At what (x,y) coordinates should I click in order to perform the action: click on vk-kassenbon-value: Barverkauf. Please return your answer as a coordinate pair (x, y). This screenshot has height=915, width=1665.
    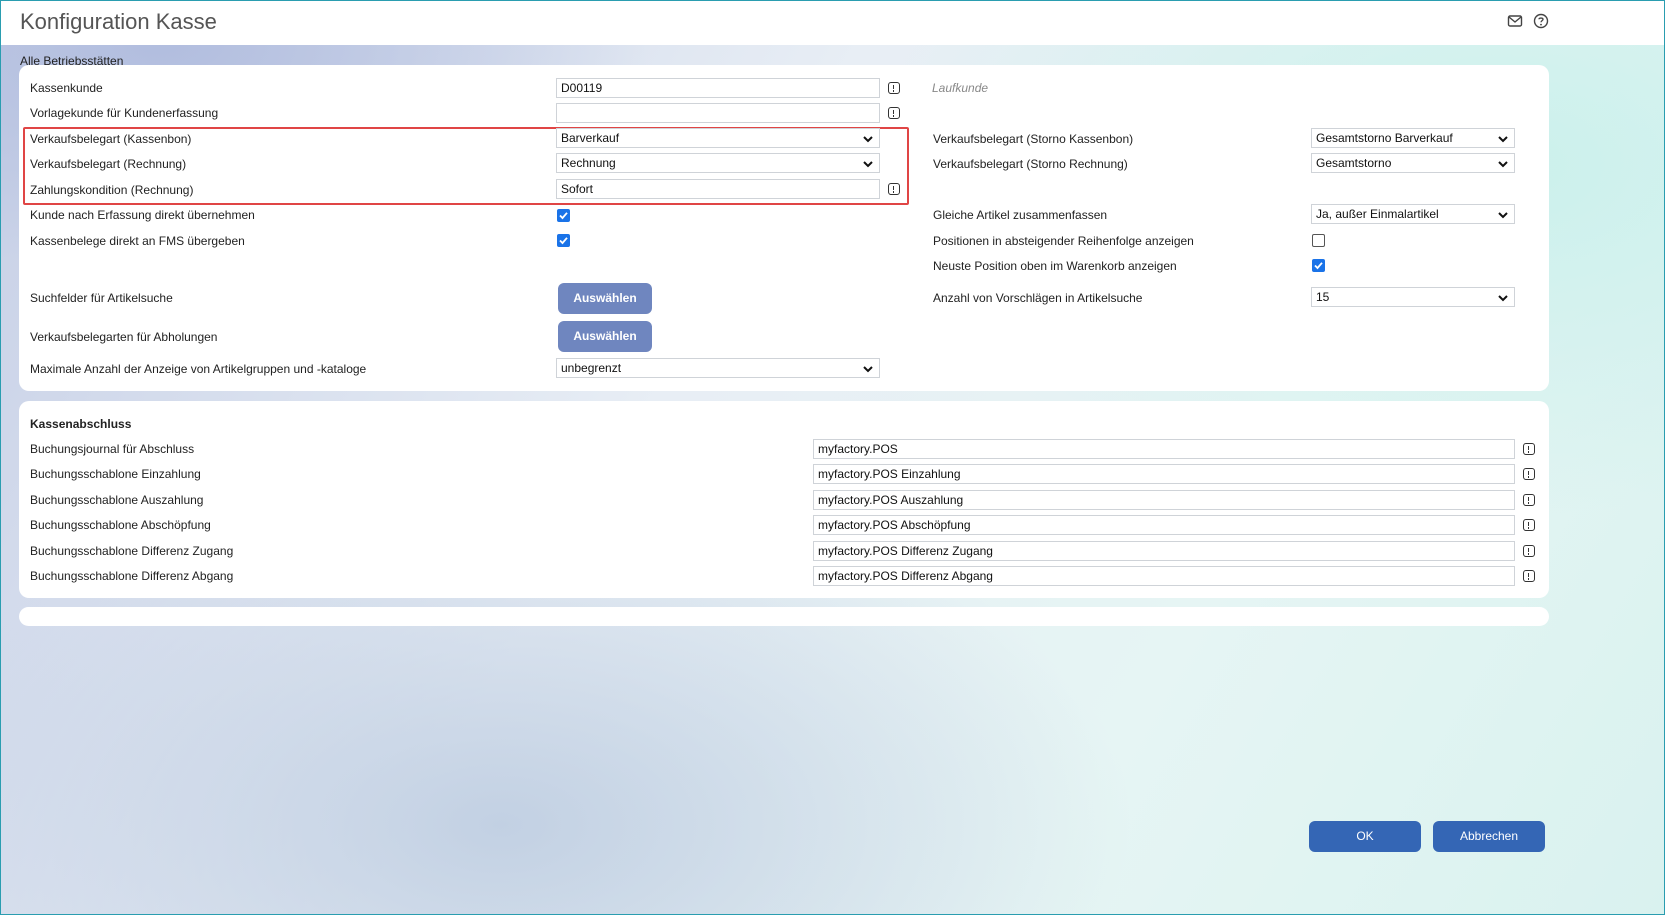
    Looking at the image, I should click on (590, 138).